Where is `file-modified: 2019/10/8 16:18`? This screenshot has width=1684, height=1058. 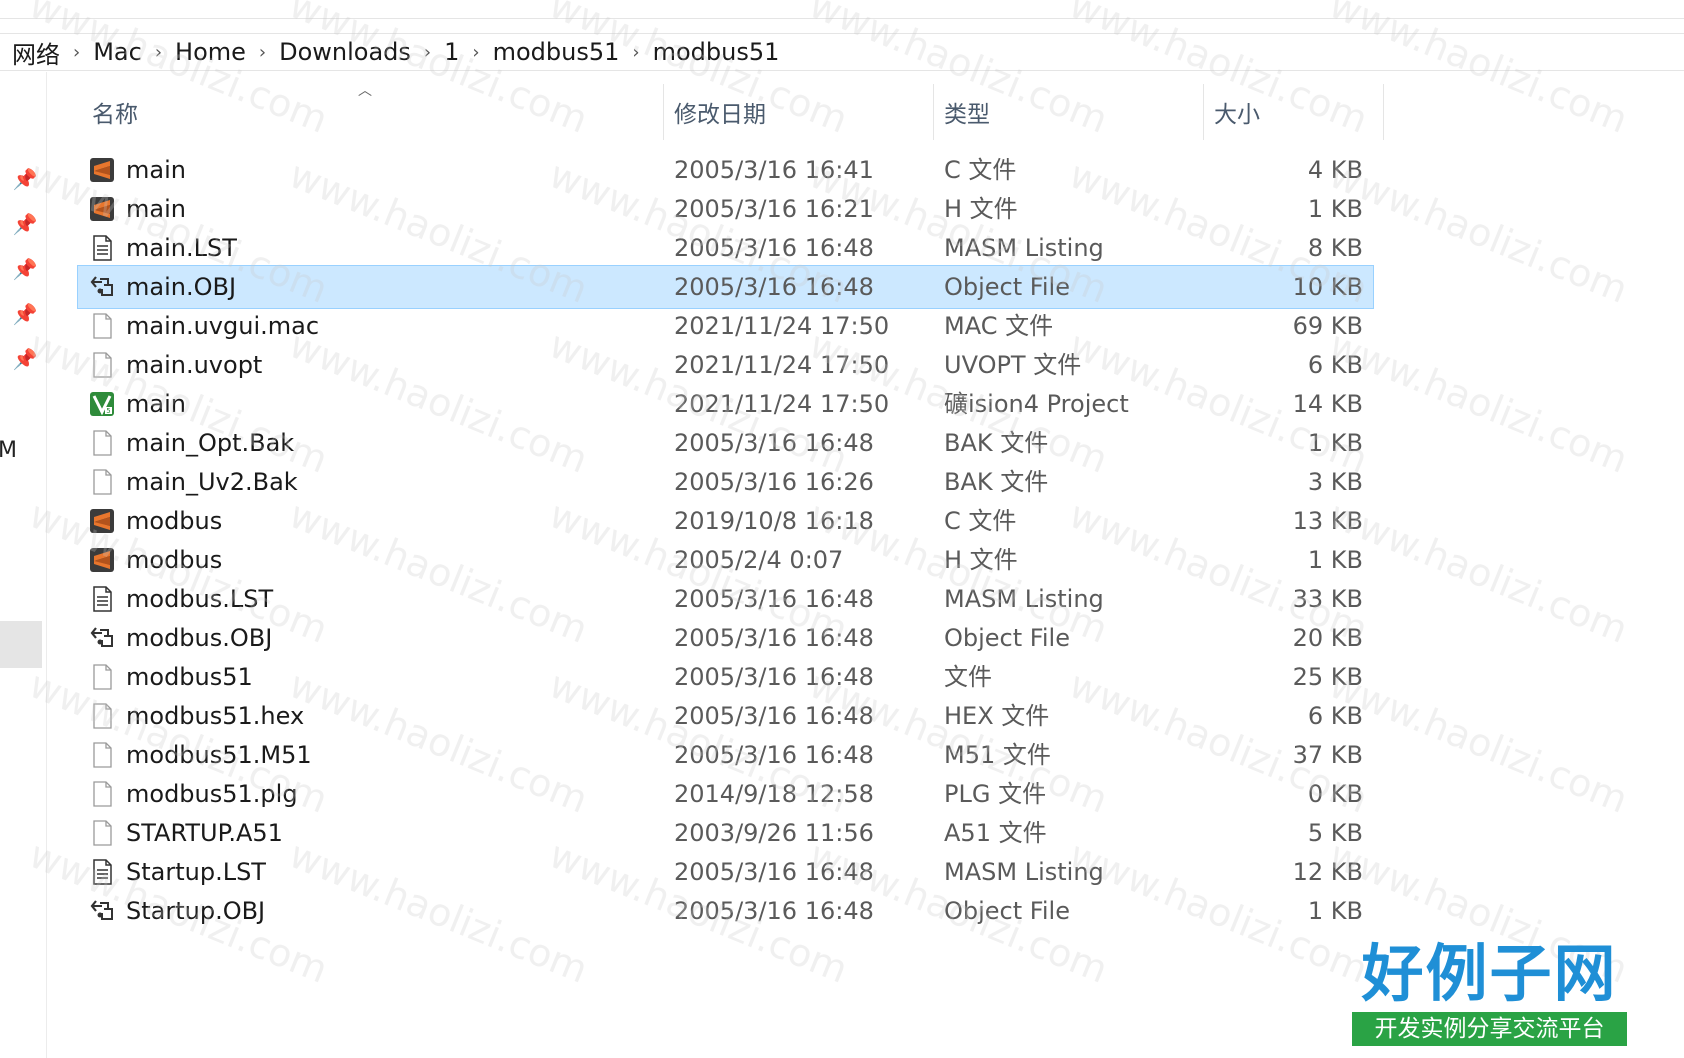
file-modified: 2019/10/8 16:18 is located at coordinates (774, 521).